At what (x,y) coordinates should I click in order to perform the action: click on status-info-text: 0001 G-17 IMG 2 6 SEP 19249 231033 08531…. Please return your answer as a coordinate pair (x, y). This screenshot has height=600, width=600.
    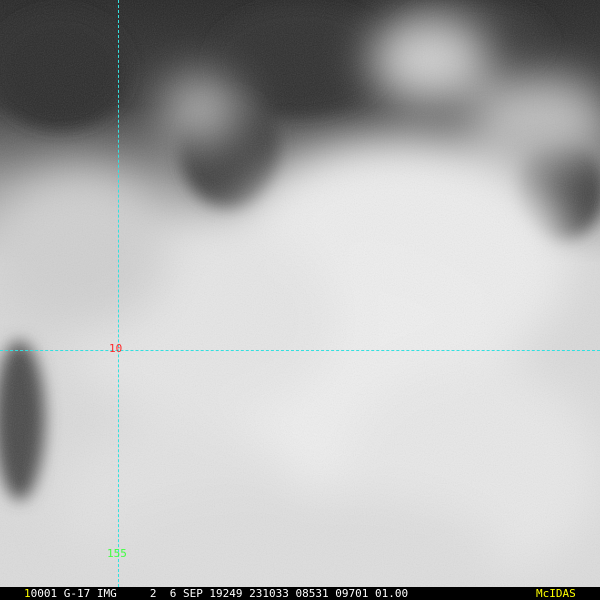
    Looking at the image, I should click on (219, 593).